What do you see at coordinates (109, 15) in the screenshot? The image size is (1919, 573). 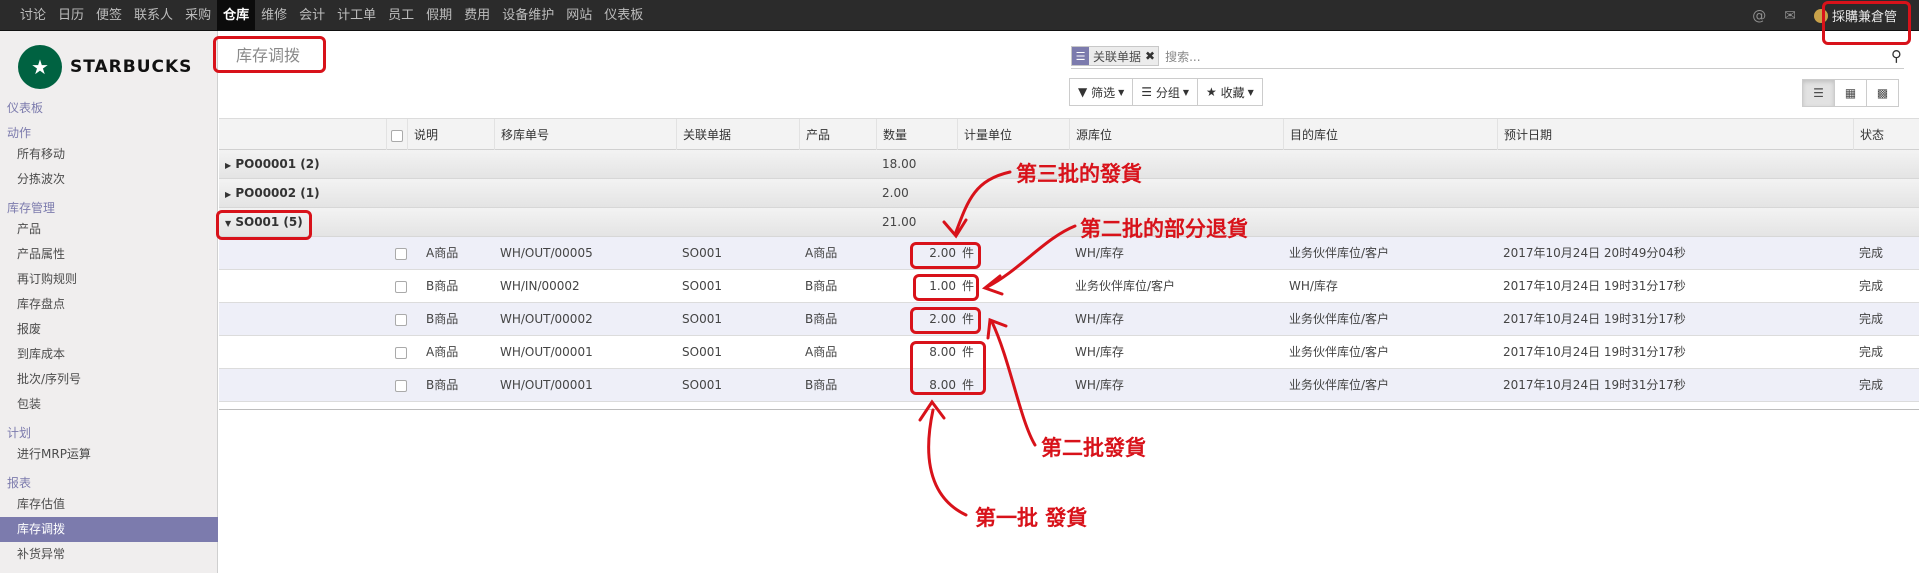 I see `top-menu-item: 便签` at bounding box center [109, 15].